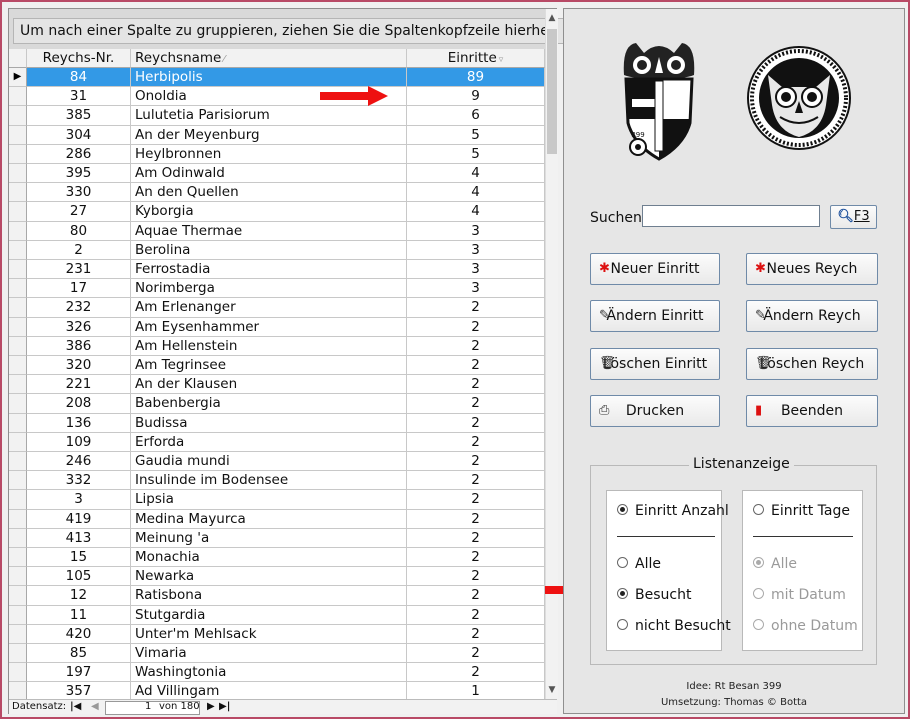  I want to click on table-row: ▶ 84 Herbipolis 89, so click(277, 78).